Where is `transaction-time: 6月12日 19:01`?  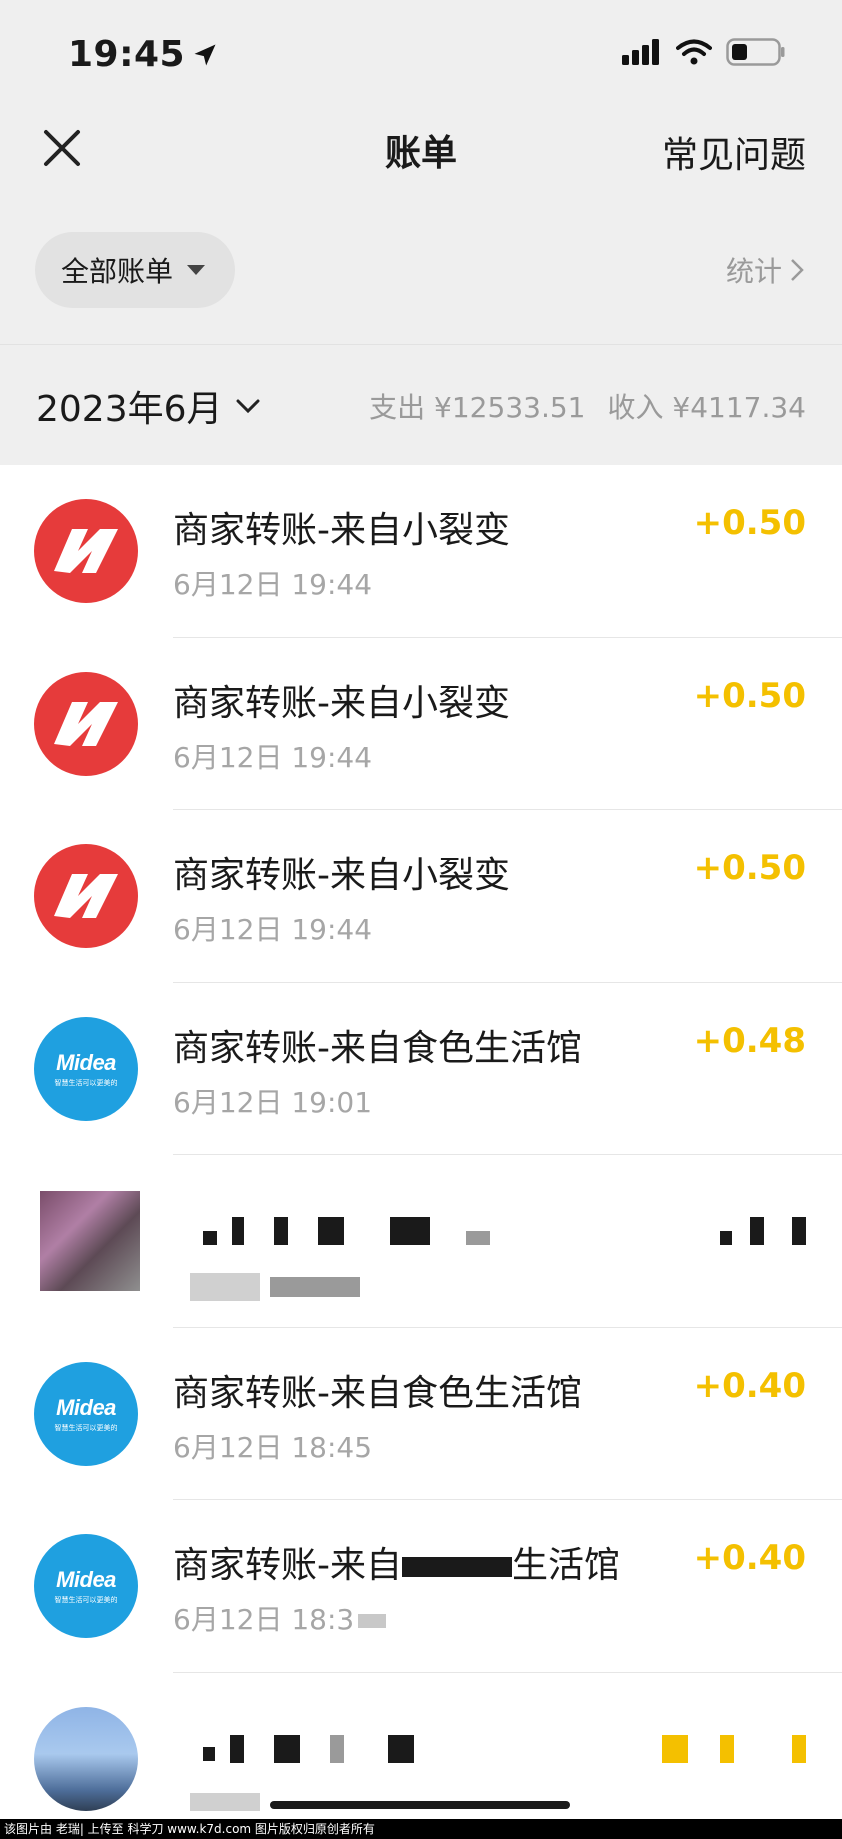 transaction-time: 6月12日 19:01 is located at coordinates (273, 1102).